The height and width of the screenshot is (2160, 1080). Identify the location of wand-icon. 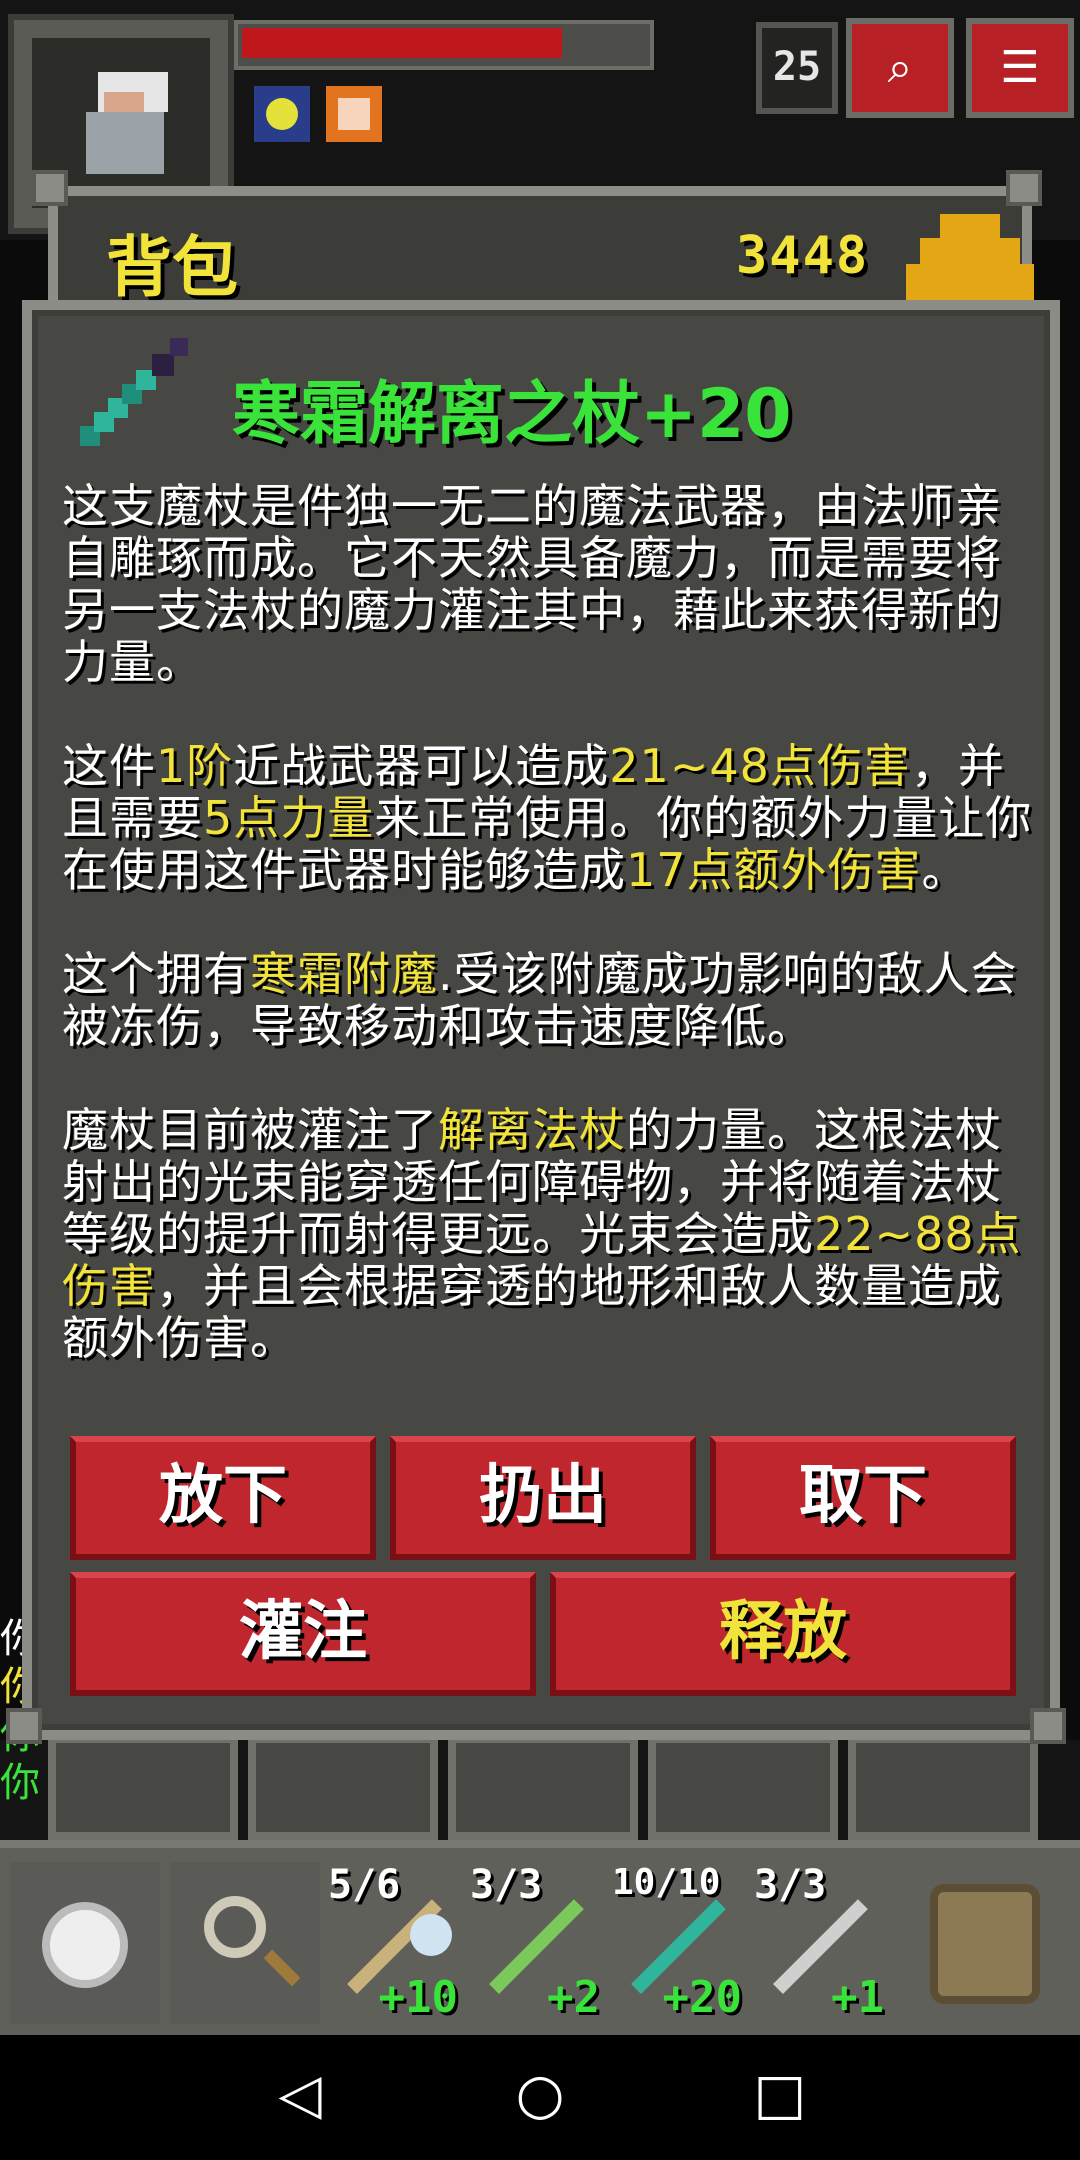
(134, 392).